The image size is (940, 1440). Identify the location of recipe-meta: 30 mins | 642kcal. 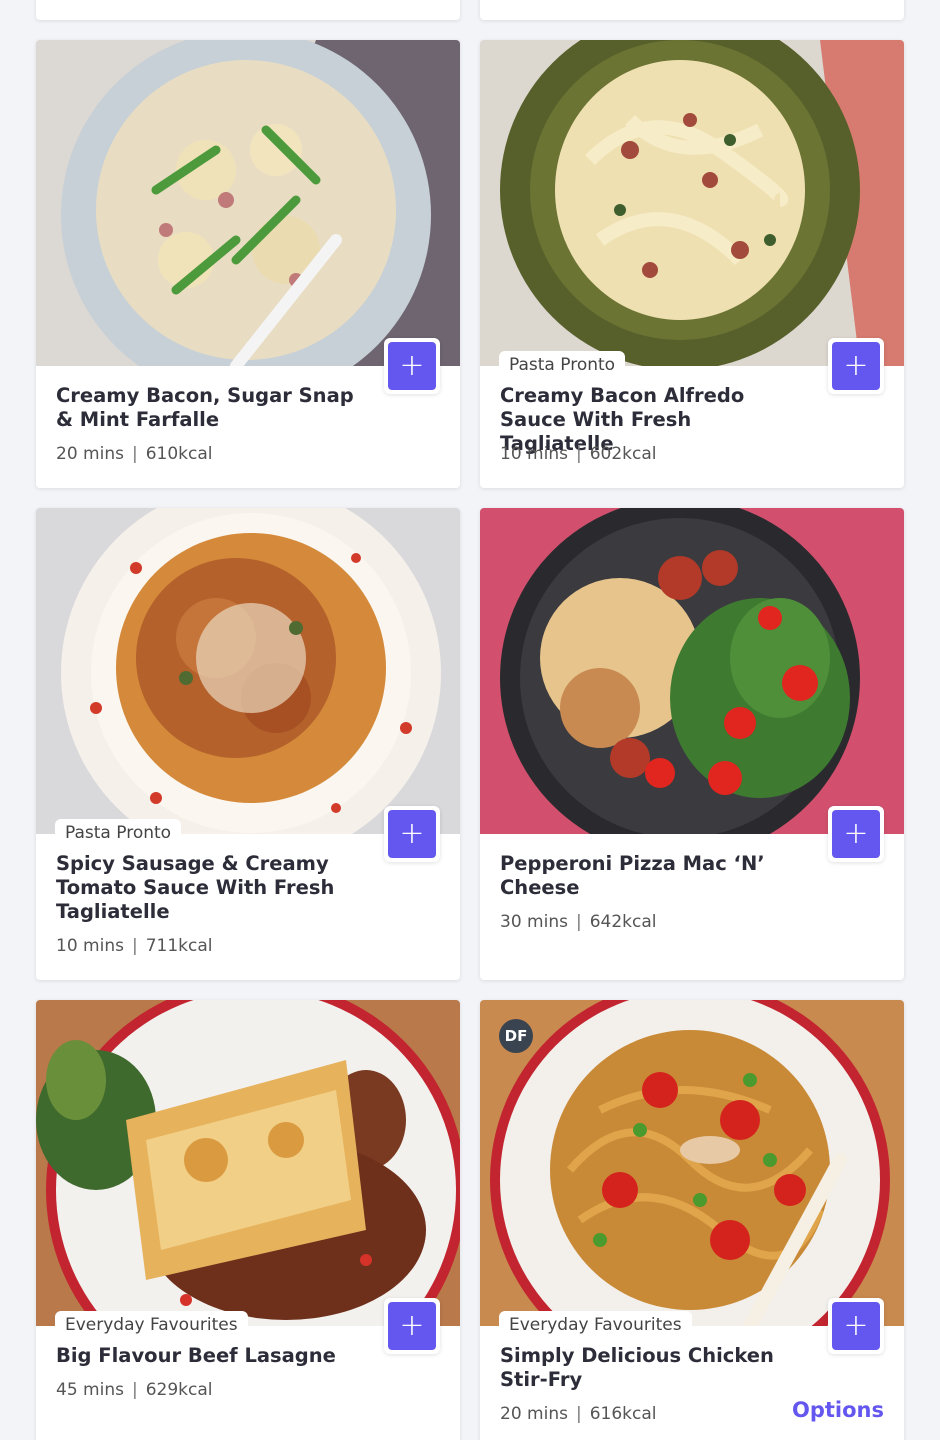
(578, 922).